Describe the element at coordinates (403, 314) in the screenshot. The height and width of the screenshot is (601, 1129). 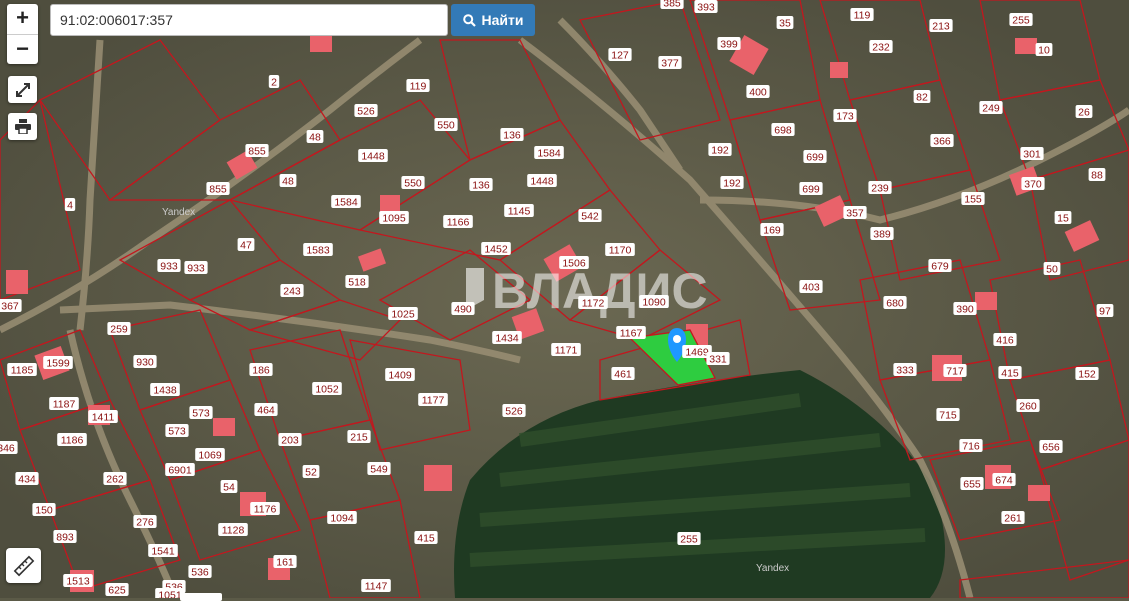
I see `parcel-number-label: 1025` at that location.